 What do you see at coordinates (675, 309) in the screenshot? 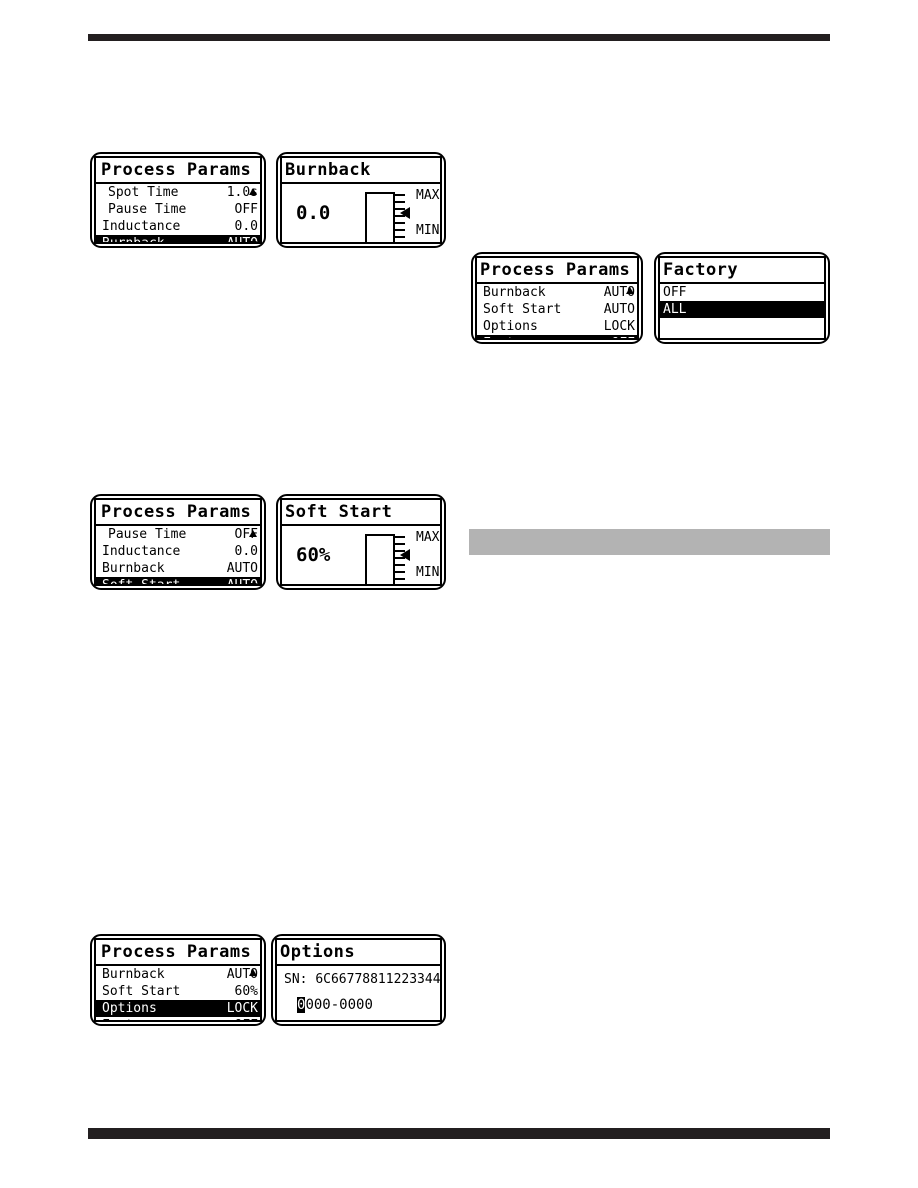
I see `row-label: ALL` at bounding box center [675, 309].